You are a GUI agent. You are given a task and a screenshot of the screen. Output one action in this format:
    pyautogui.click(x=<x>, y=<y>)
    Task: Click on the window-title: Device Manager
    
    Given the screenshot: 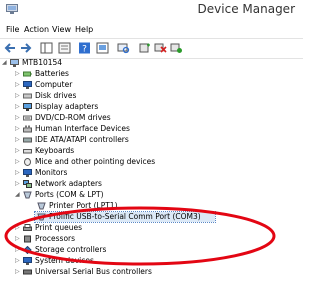 What is the action you would take?
    pyautogui.click(x=246, y=9)
    